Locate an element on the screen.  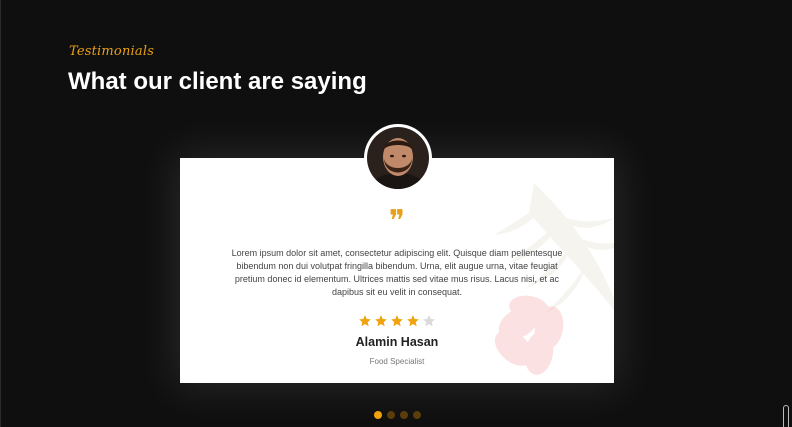
client-avatar is located at coordinates (398, 158).